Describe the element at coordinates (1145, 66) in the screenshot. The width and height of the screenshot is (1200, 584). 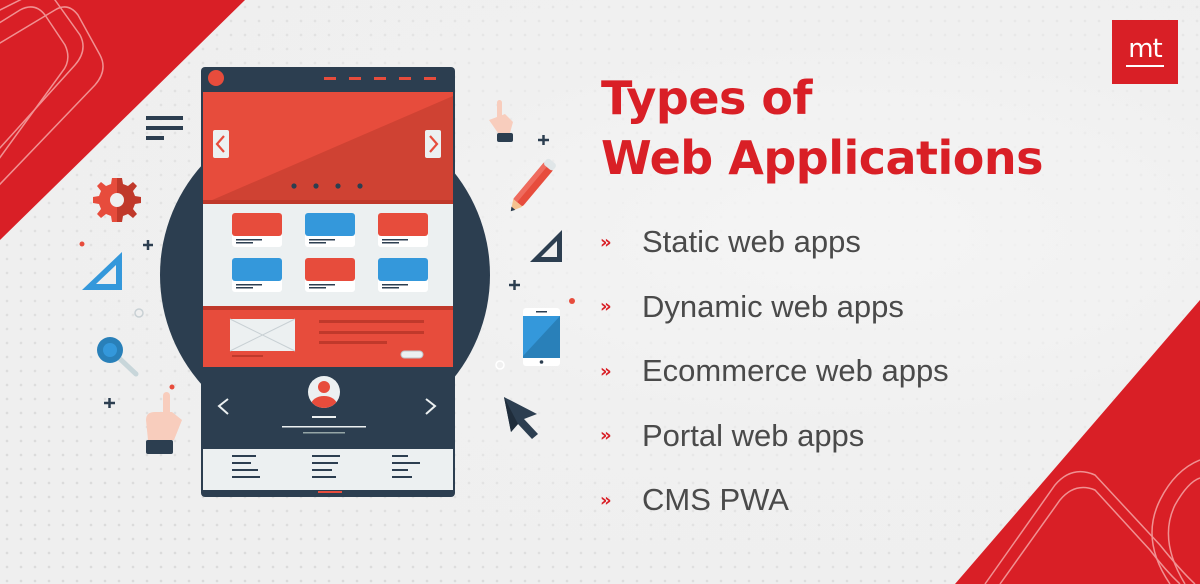
I see `logo-underline` at that location.